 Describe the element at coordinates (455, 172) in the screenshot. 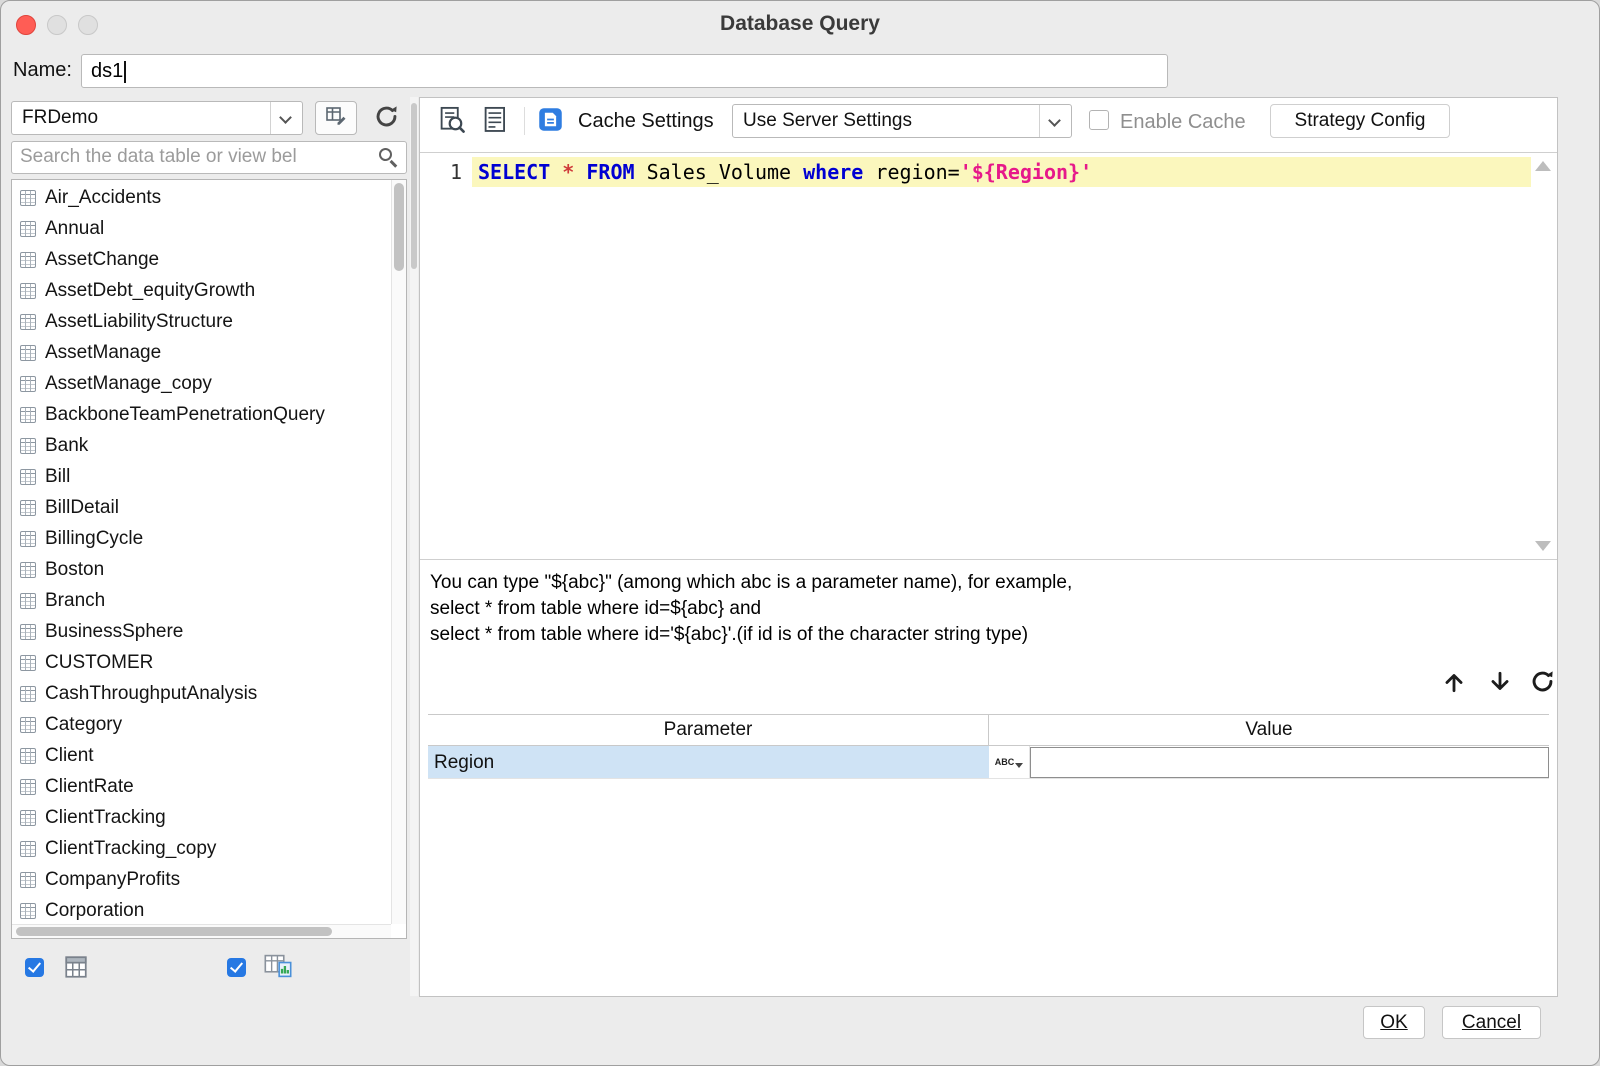

I see `line-number: 1` at that location.